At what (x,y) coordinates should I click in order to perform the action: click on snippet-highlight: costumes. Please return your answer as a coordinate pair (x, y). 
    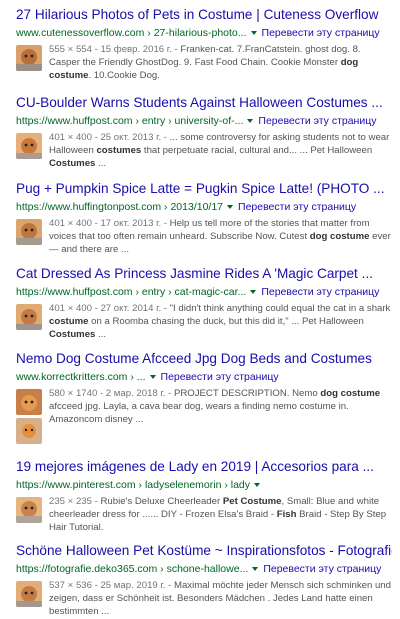
    Looking at the image, I should click on (119, 151).